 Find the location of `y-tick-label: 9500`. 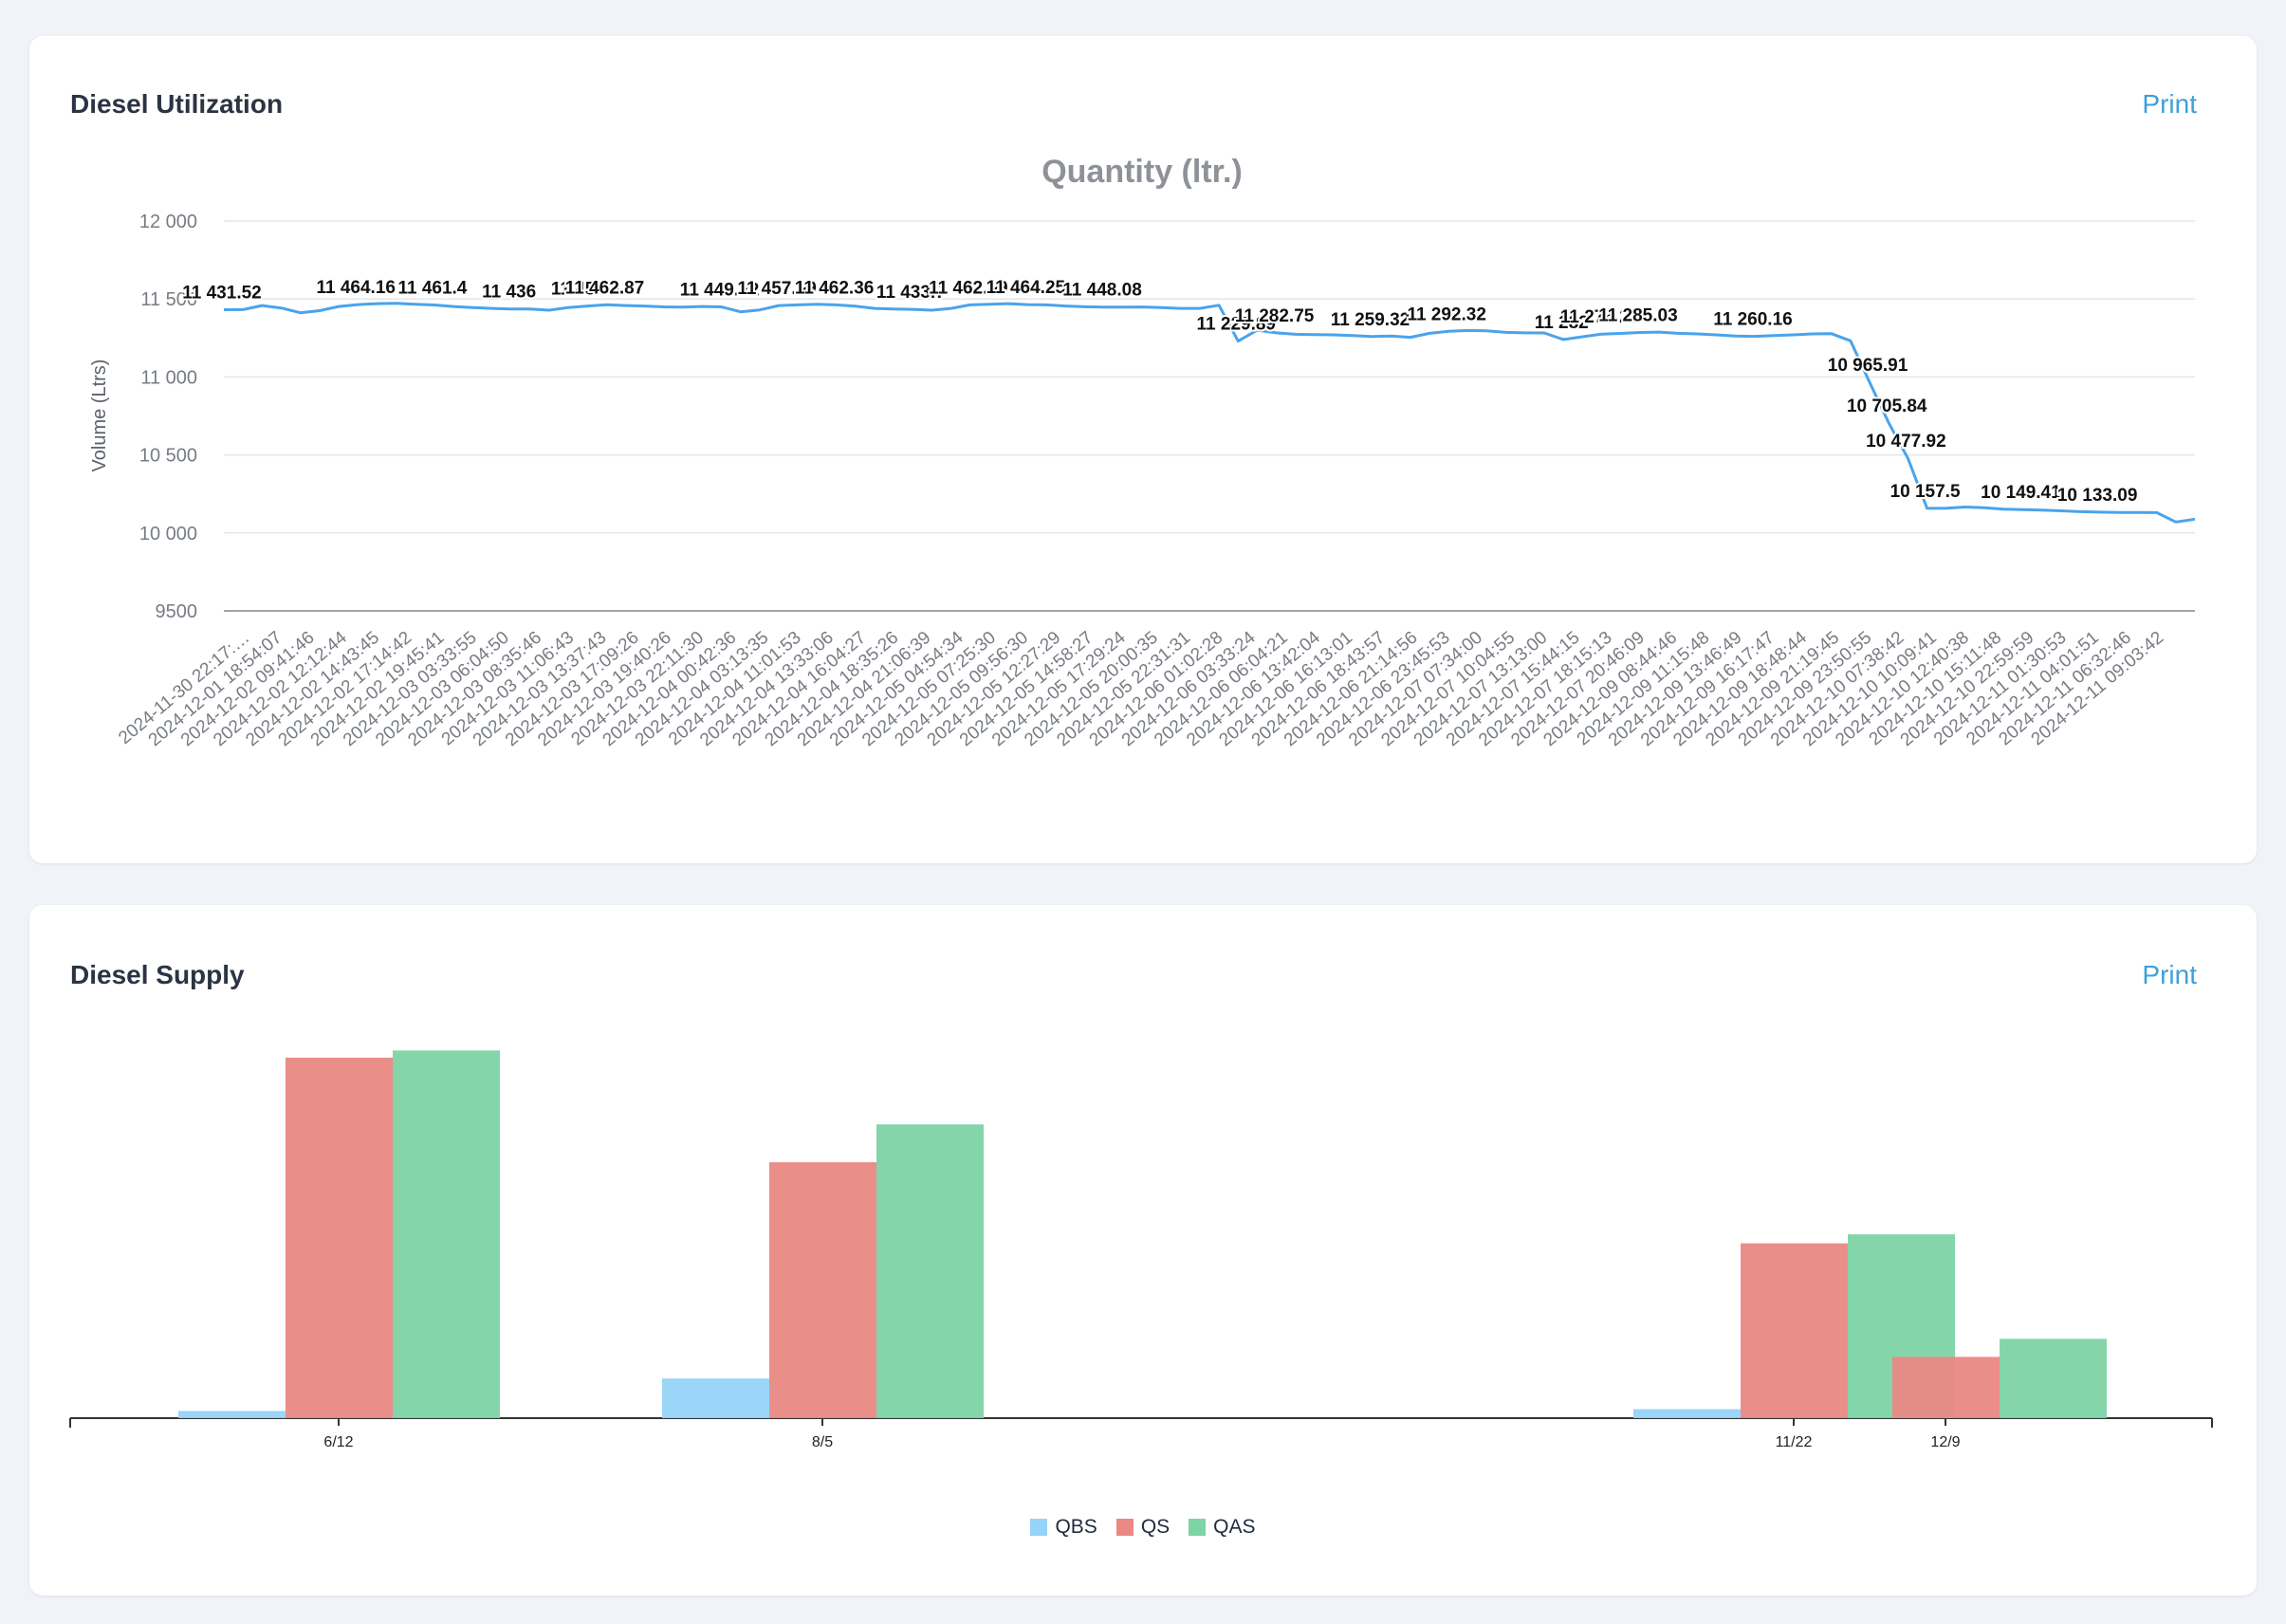

y-tick-label: 9500 is located at coordinates (177, 612).